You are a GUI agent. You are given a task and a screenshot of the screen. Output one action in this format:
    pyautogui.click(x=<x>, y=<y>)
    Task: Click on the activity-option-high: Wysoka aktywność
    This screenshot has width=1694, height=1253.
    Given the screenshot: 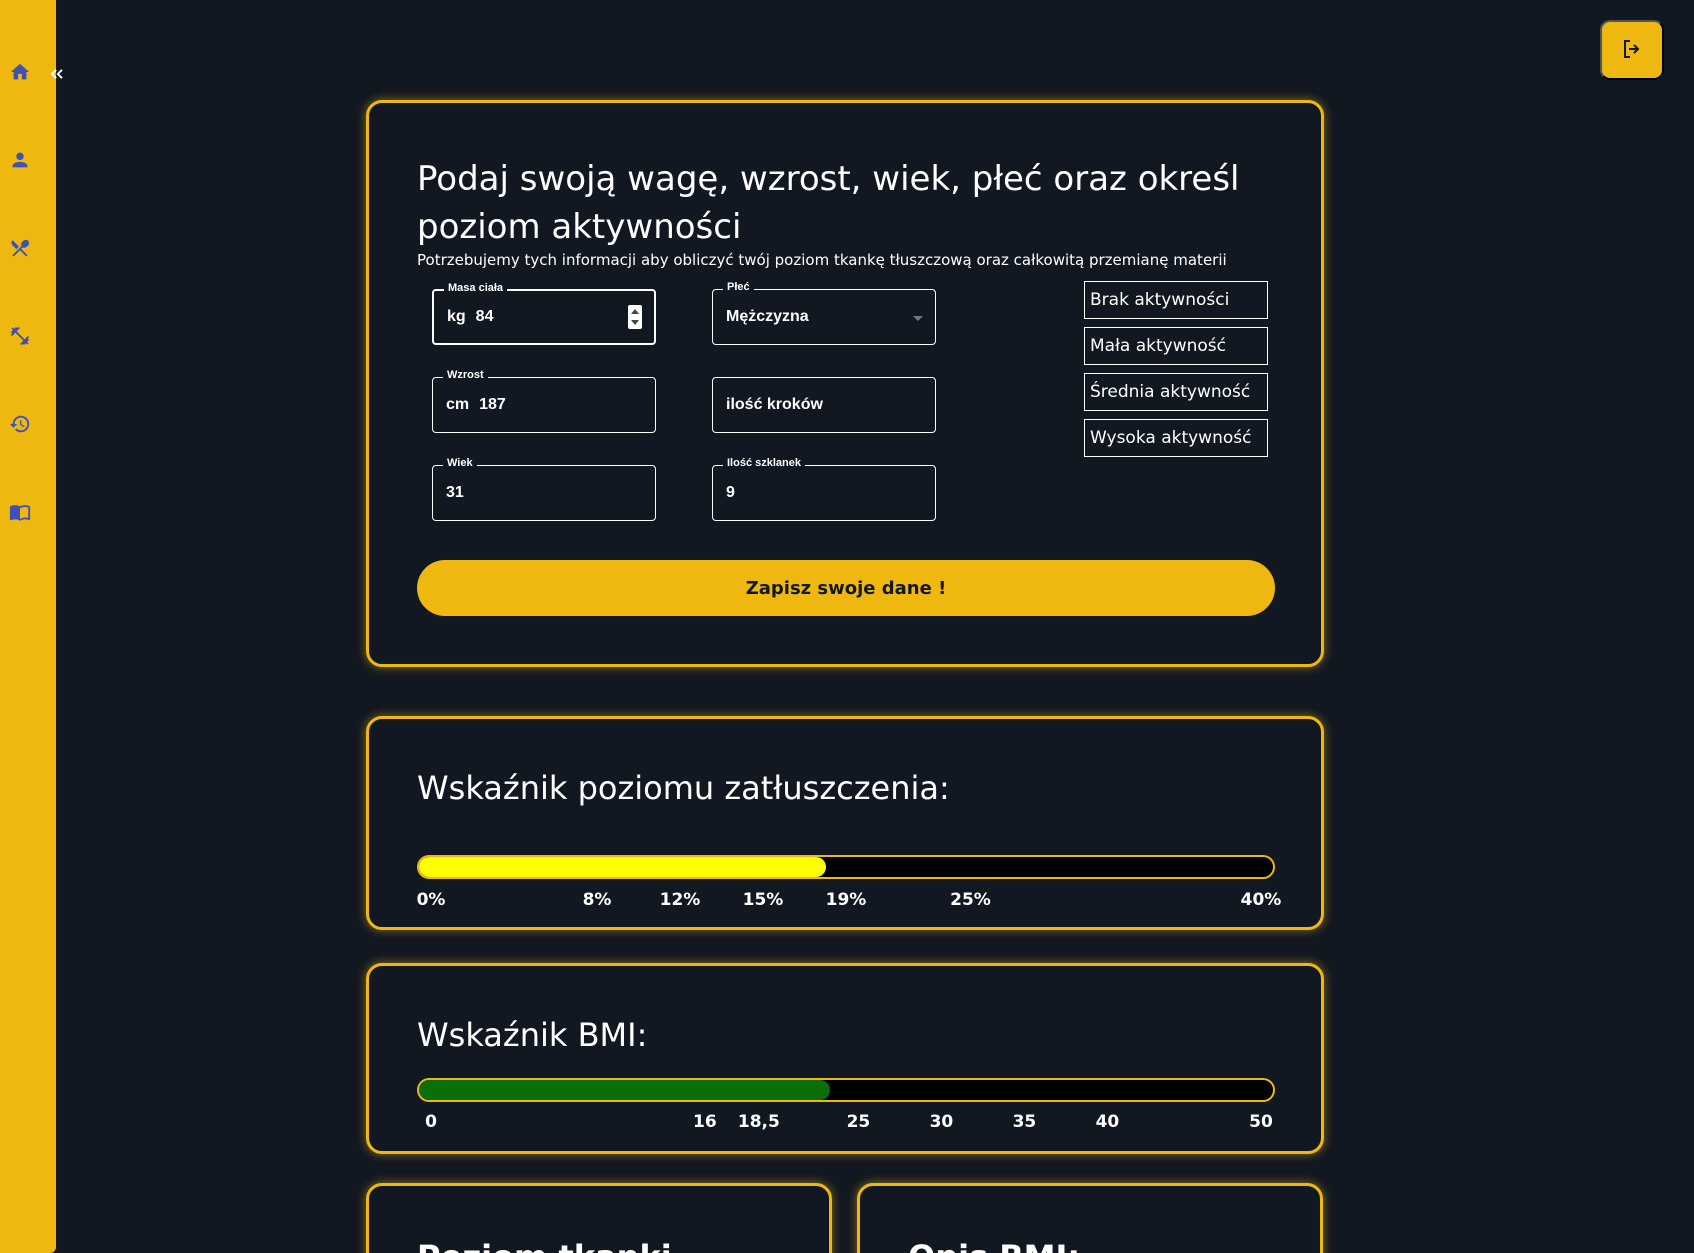 What is the action you would take?
    pyautogui.click(x=1176, y=438)
    